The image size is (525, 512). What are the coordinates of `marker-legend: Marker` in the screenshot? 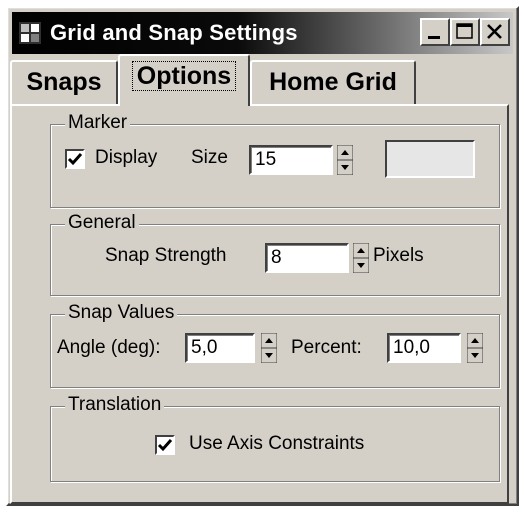 It's located at (98, 123).